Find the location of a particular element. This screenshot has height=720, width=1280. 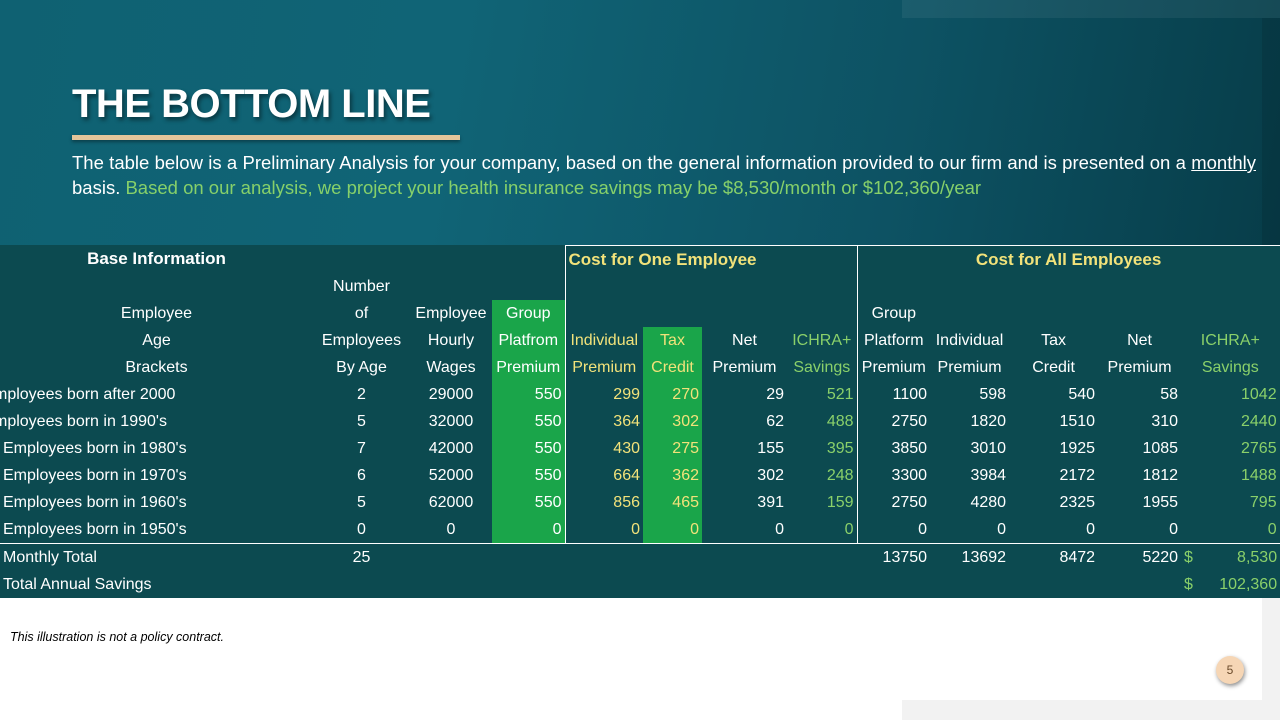

all-net-premium-cell: 58 is located at coordinates (1169, 394).